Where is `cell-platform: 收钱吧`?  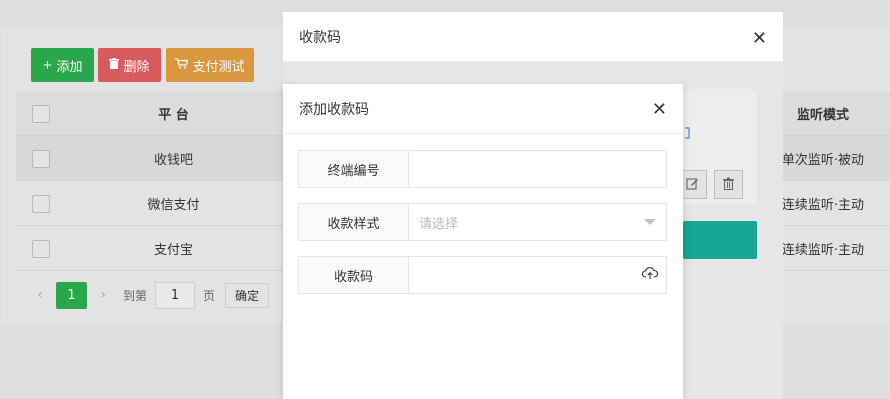
cell-platform: 收钱吧 is located at coordinates (173, 160).